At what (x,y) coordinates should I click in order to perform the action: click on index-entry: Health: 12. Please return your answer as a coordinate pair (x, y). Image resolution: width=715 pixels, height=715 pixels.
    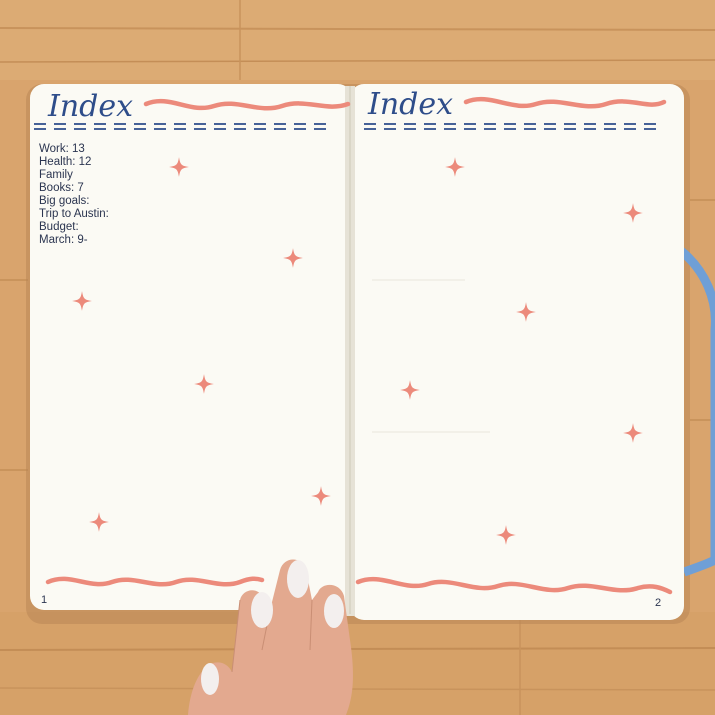
    Looking at the image, I should click on (65, 162).